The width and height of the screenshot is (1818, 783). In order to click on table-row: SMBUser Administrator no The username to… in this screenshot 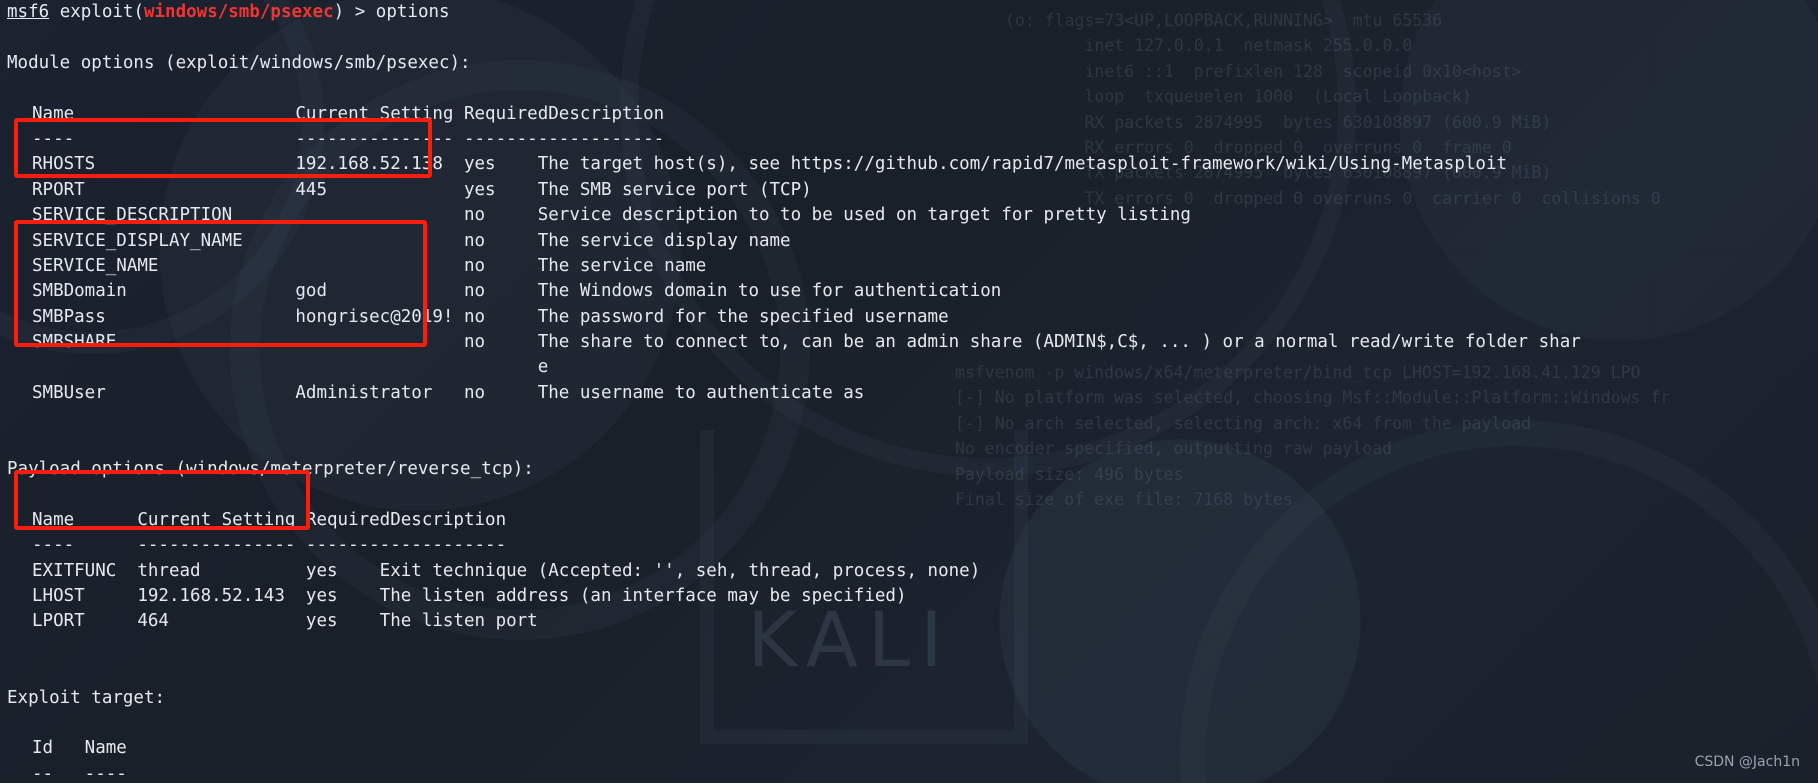, I will do `click(448, 392)`.